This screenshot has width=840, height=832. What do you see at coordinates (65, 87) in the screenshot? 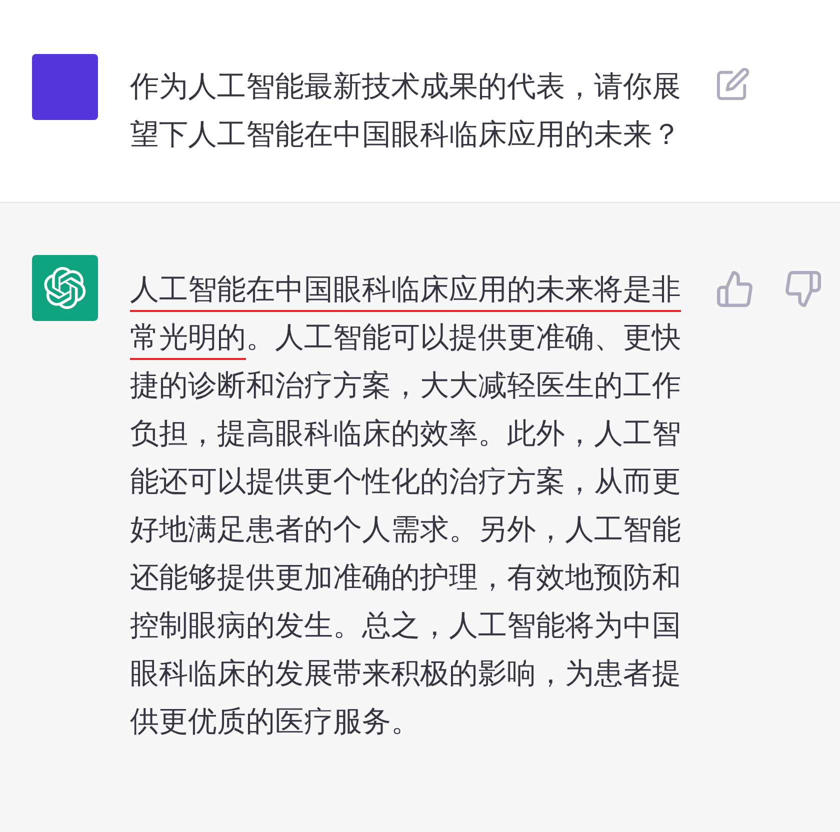
I see `avatar-icon` at bounding box center [65, 87].